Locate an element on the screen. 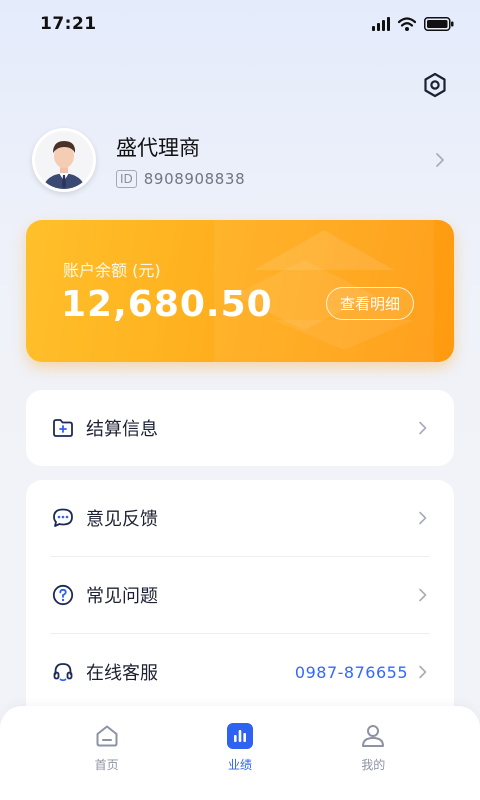 This screenshot has width=480, height=800. menu-item-settlement: 结算信息 is located at coordinates (240, 428).